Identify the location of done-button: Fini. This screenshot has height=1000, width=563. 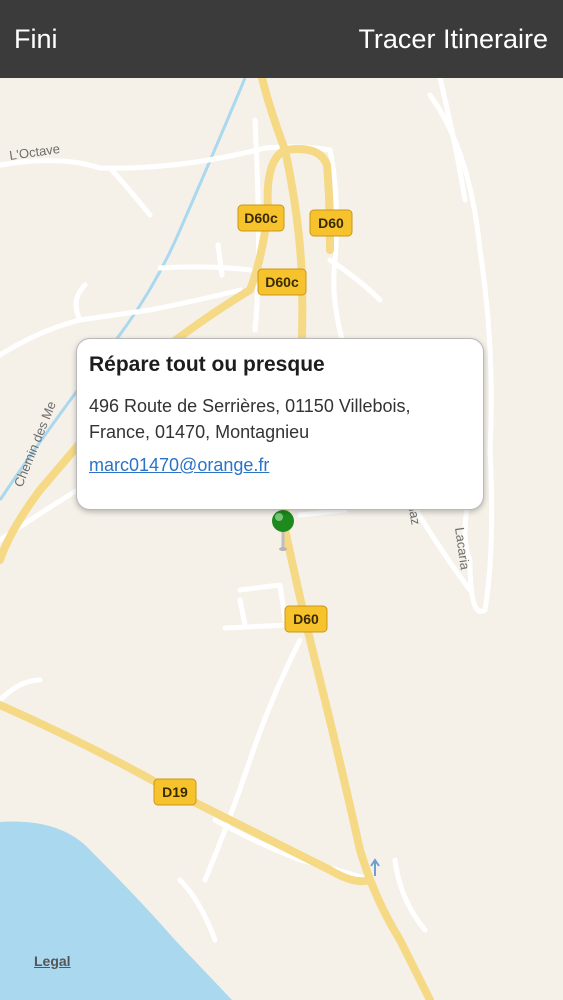
(36, 39).